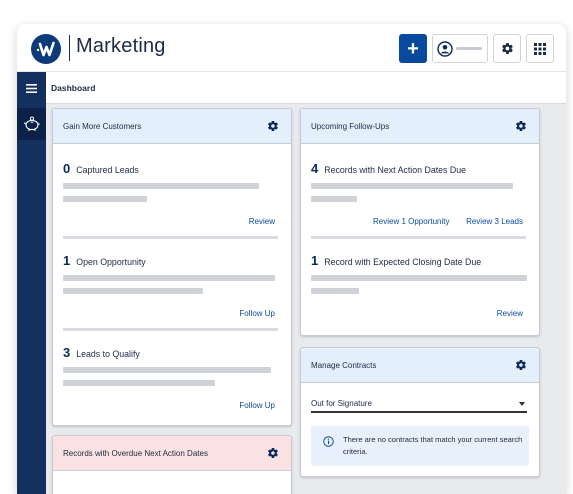 The image size is (573, 494). I want to click on contract-status-select: Out for Signature, so click(419, 404).